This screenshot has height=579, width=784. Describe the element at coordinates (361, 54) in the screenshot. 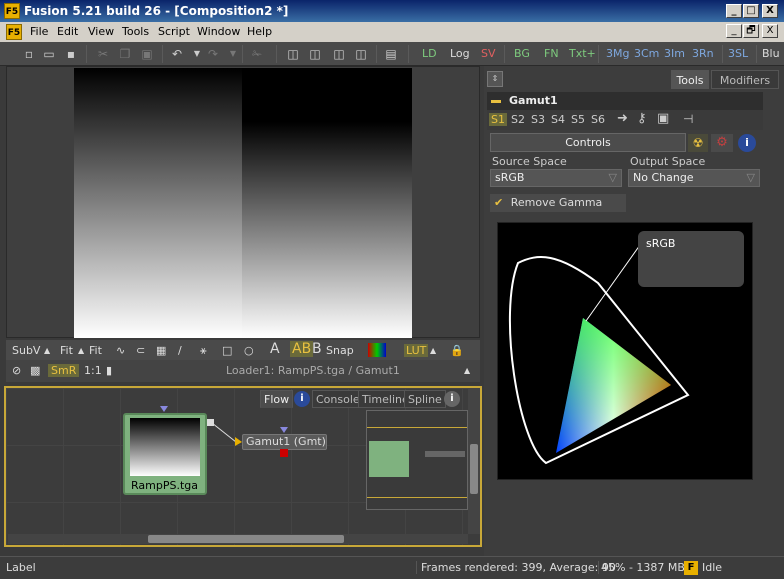

I see `layout-4-icon: ◫` at that location.